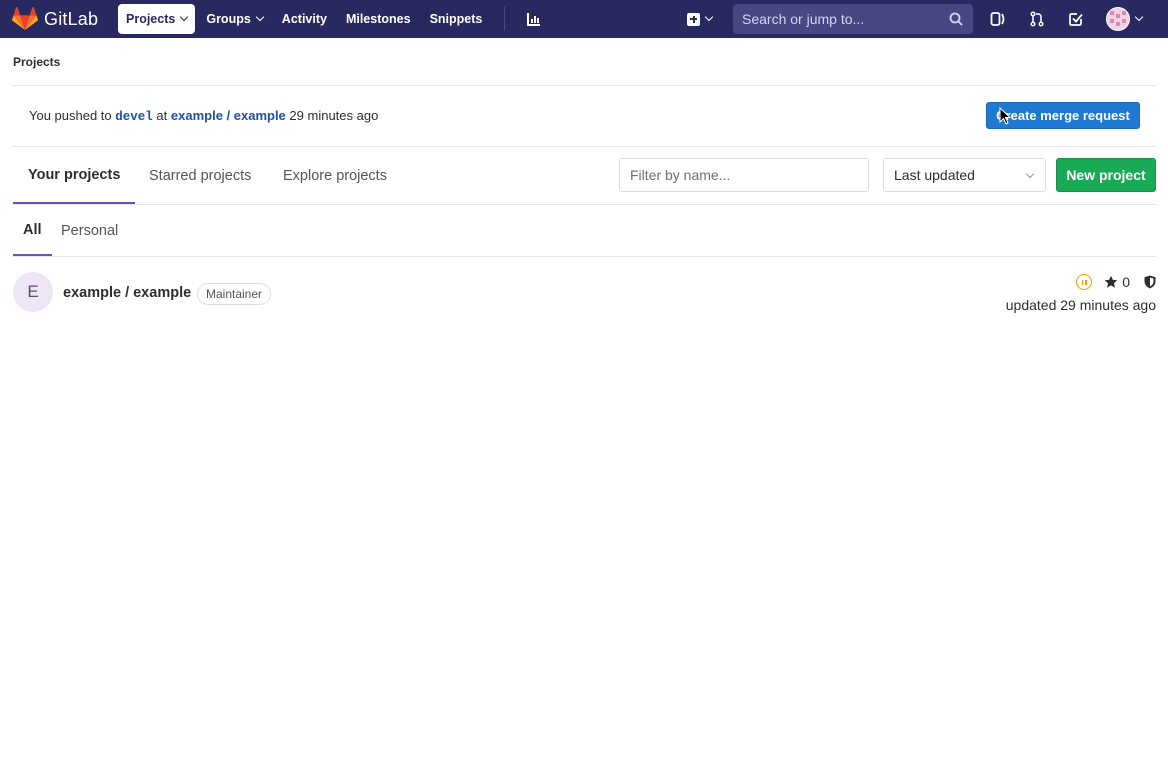  What do you see at coordinates (74, 175) in the screenshot?
I see `tab-your-projects: Your projects` at bounding box center [74, 175].